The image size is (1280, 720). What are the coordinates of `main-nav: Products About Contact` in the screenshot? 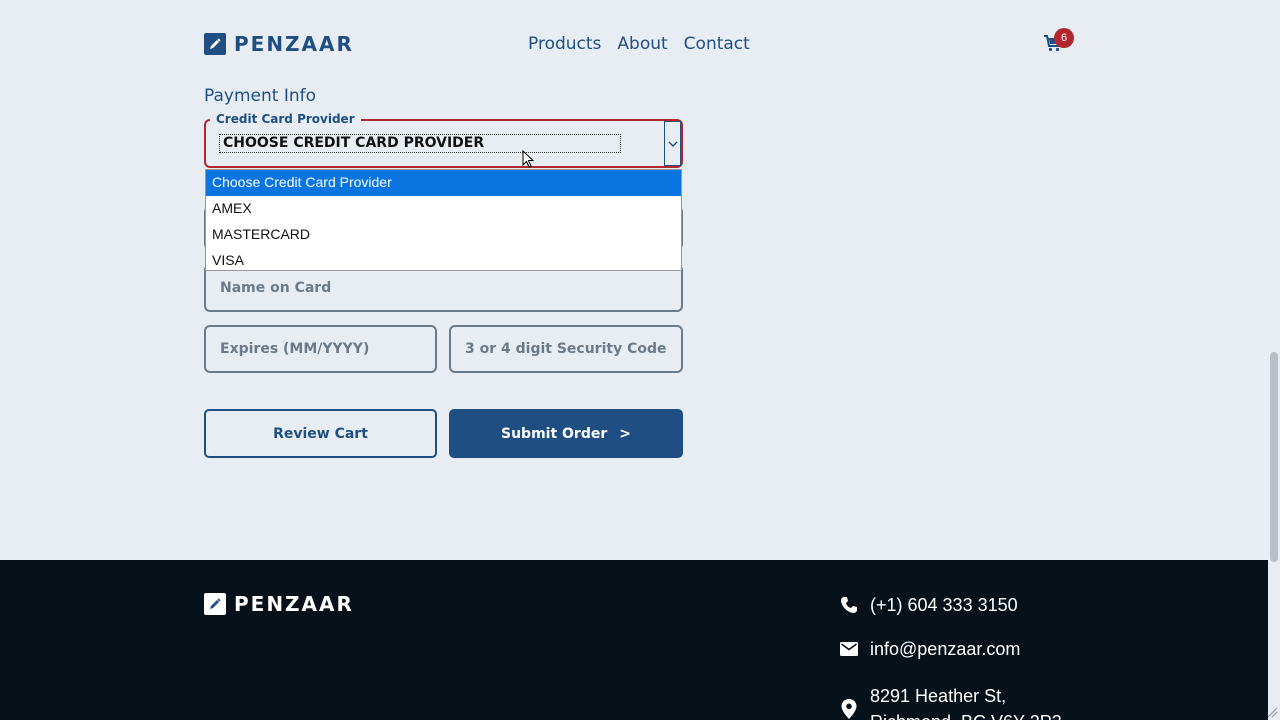 It's located at (639, 44).